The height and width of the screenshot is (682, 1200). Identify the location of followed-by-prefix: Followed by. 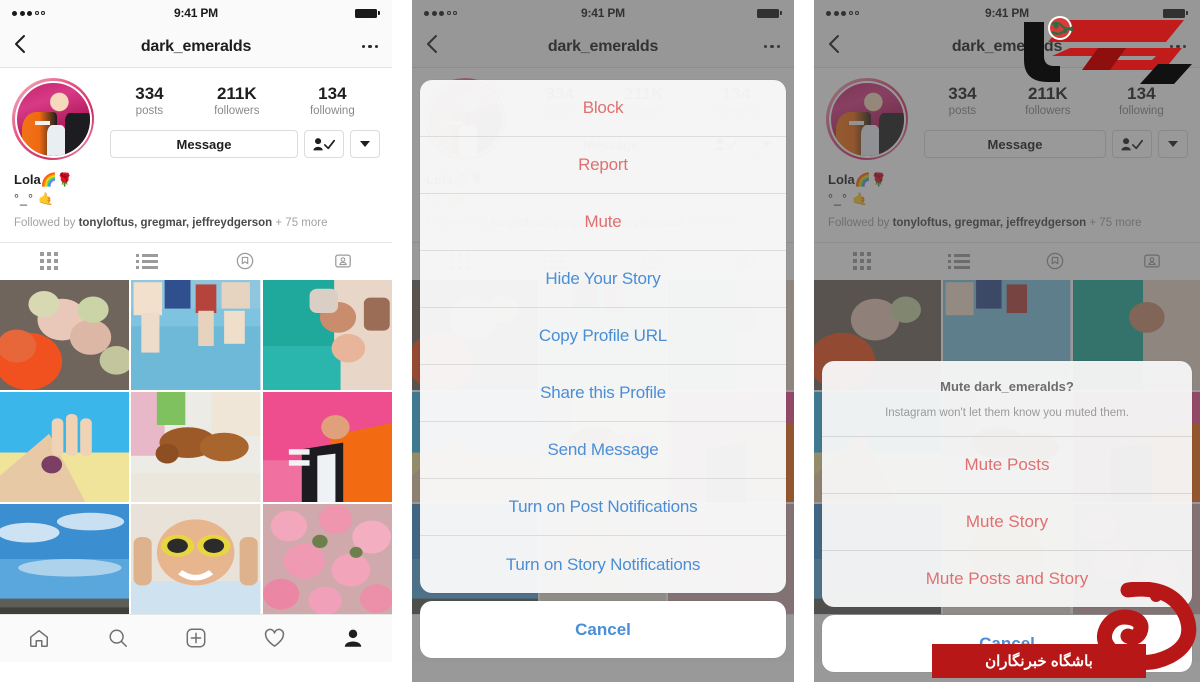
(46, 223).